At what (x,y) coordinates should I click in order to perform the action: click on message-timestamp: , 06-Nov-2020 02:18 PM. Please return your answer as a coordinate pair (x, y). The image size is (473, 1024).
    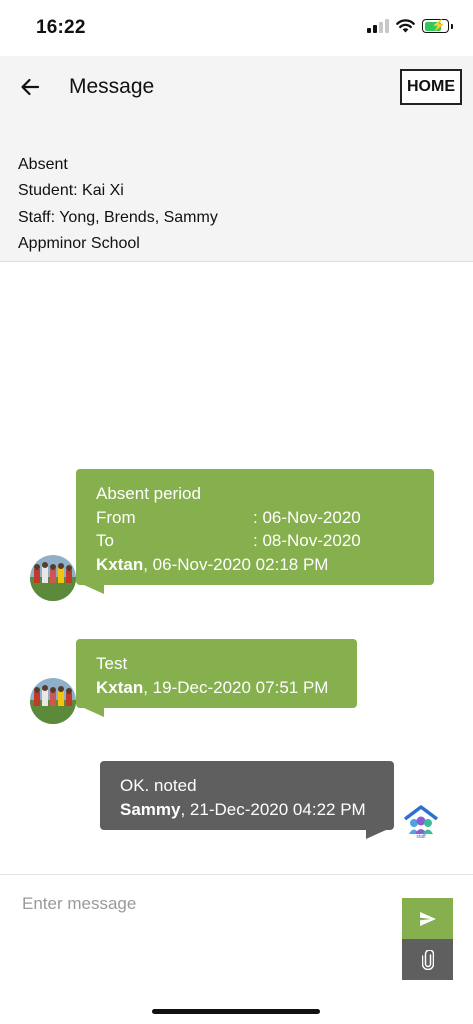
    Looking at the image, I should click on (236, 564).